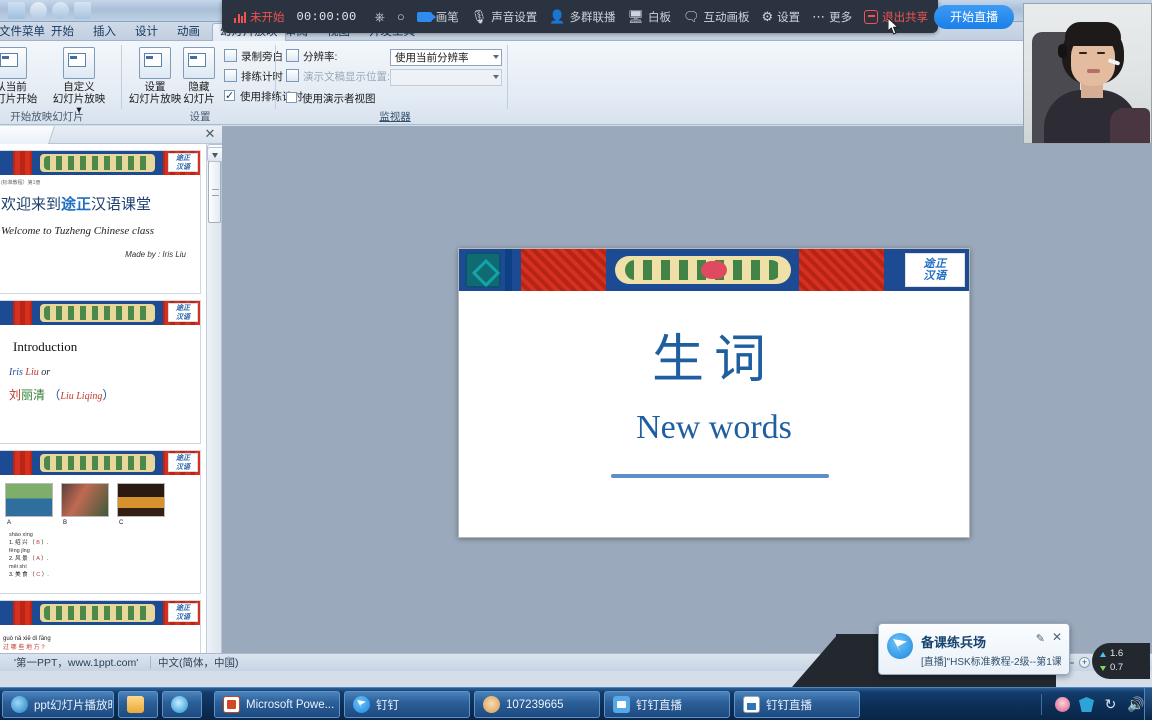 Image resolution: width=1152 pixels, height=720 pixels. I want to click on close-pane-button: ✕, so click(210, 134).